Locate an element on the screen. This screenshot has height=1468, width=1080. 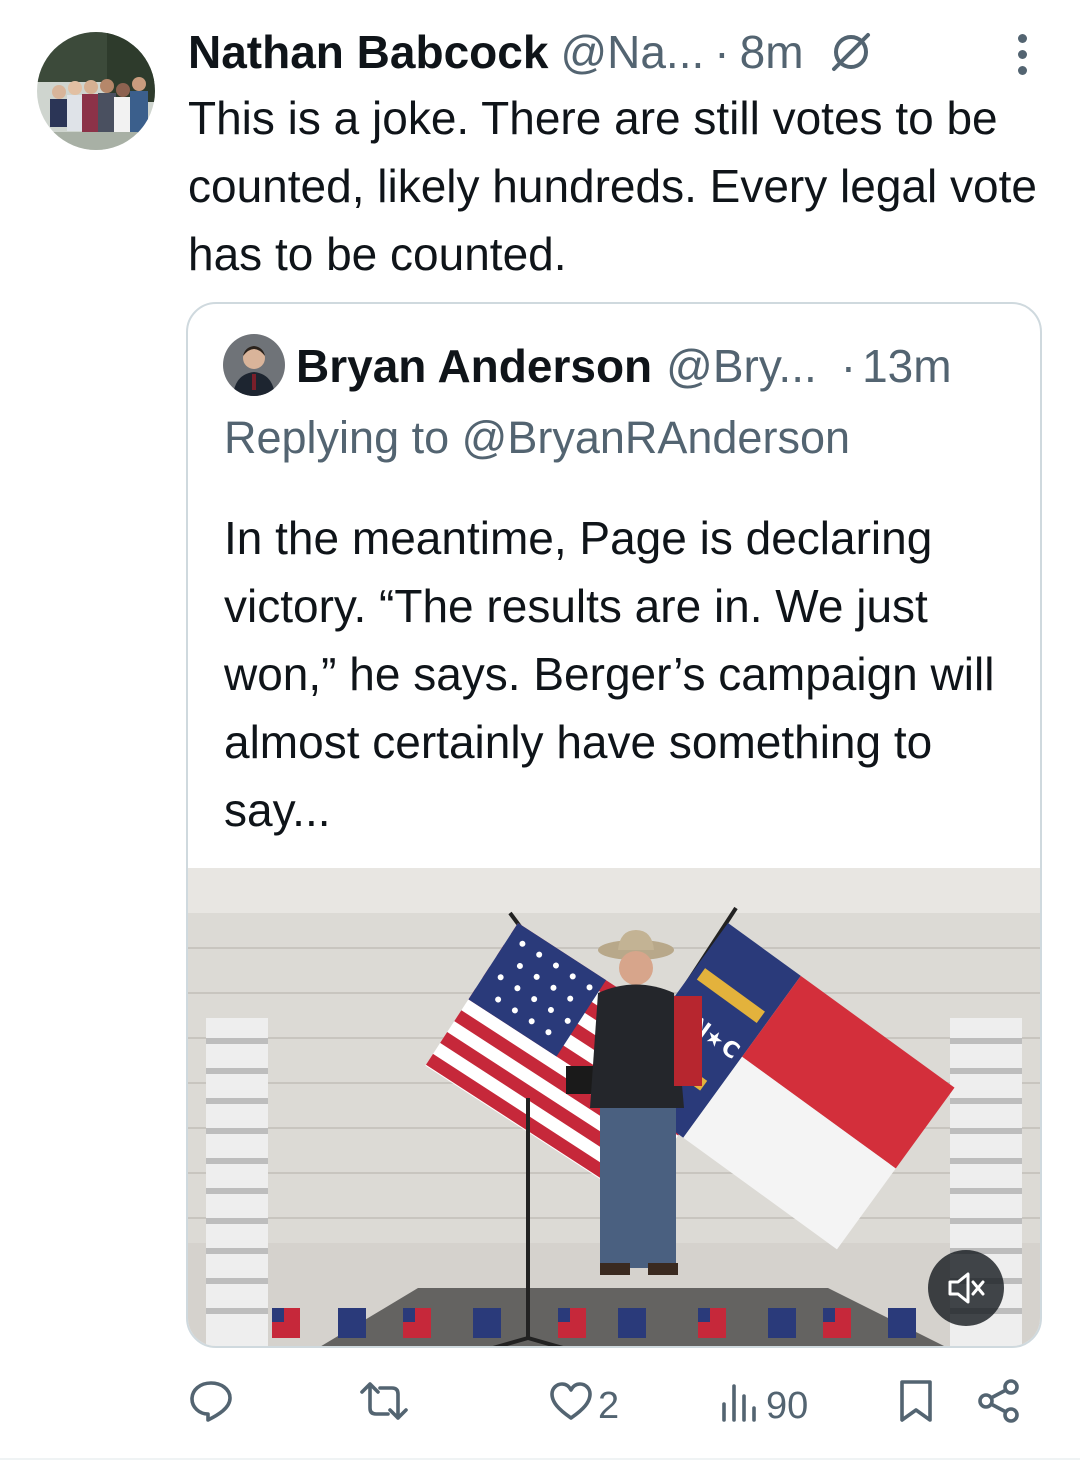
share-button is located at coordinates (999, 1406).